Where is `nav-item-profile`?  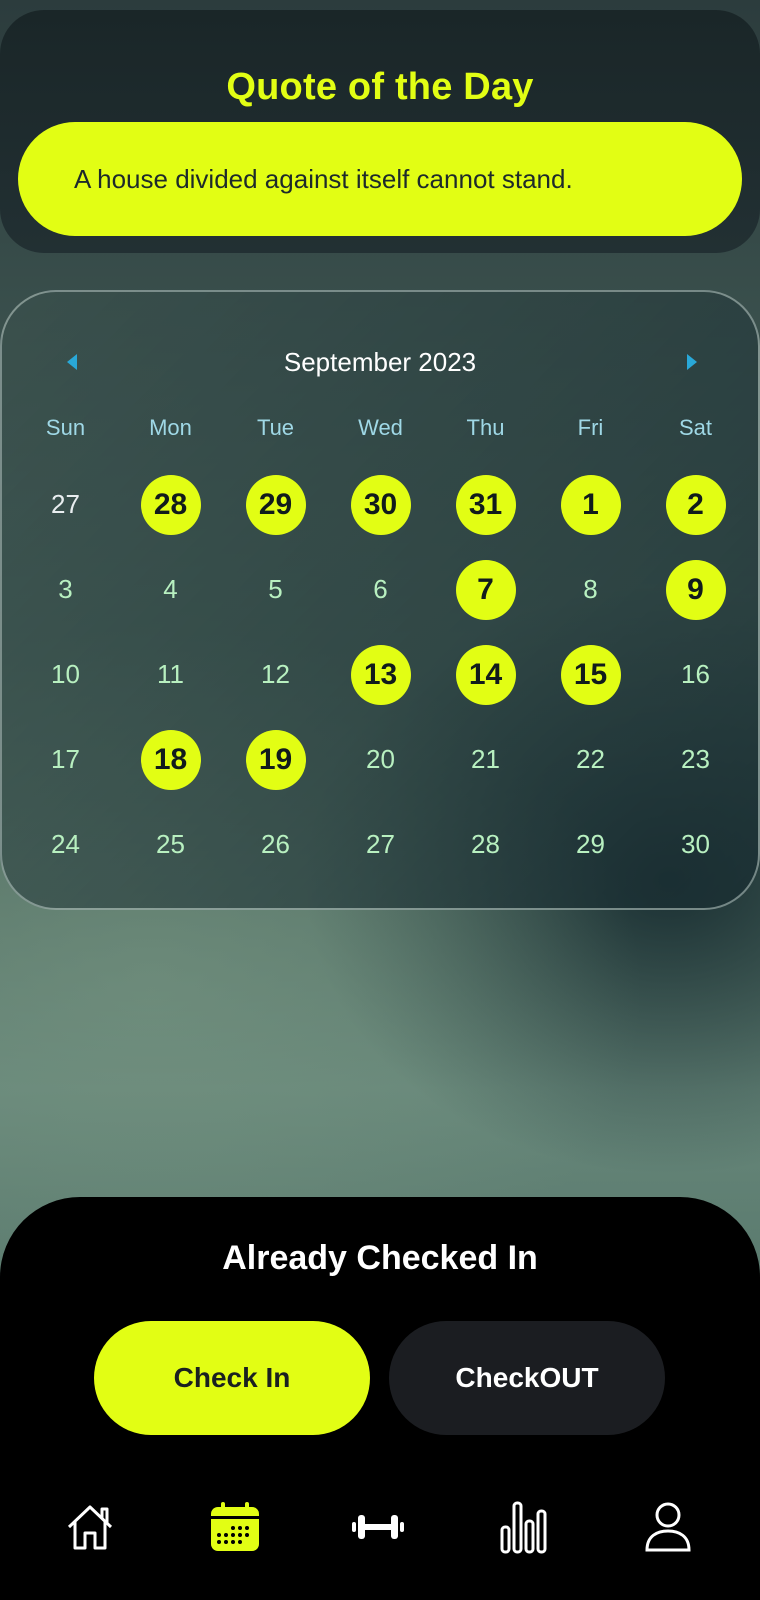 nav-item-profile is located at coordinates (668, 1527).